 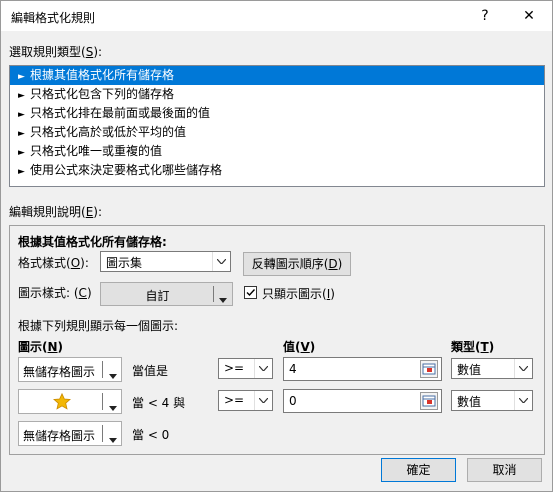 I want to click on dialog-title: 編輯格式化規則, so click(x=53, y=18).